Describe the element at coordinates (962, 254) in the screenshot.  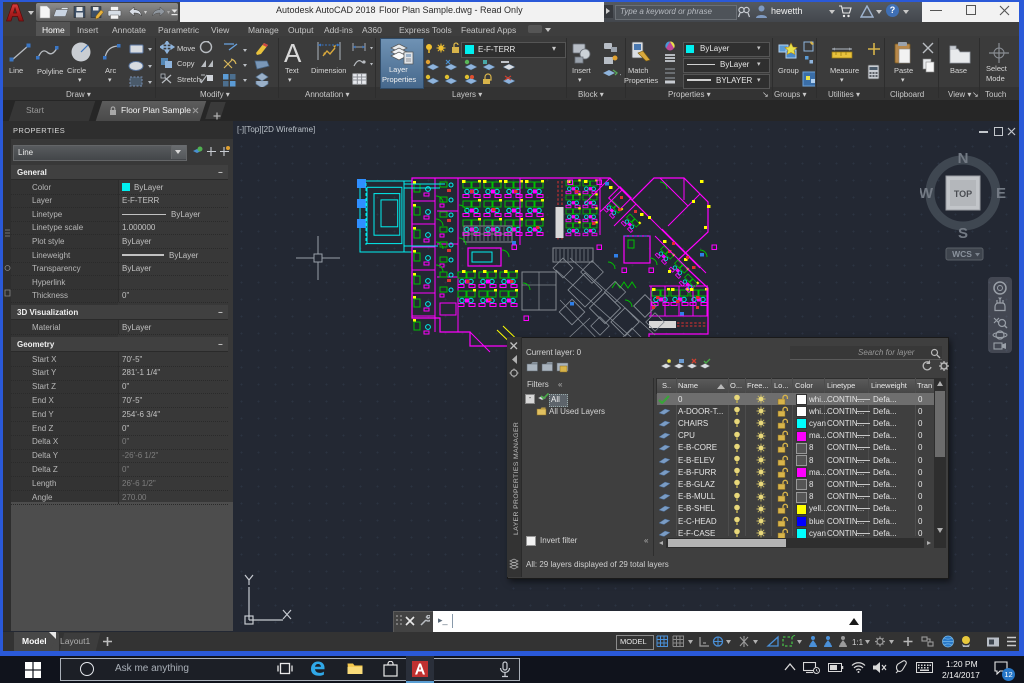
I see `svg-text: WCS` at that location.